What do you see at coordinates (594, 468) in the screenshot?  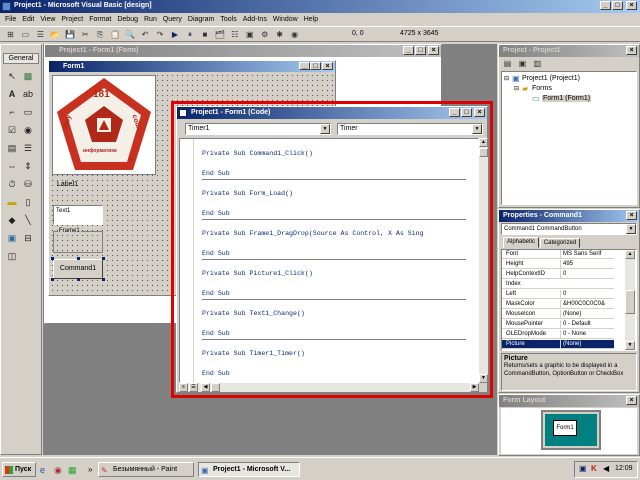 I see `tray-antivirus-icon: K` at bounding box center [594, 468].